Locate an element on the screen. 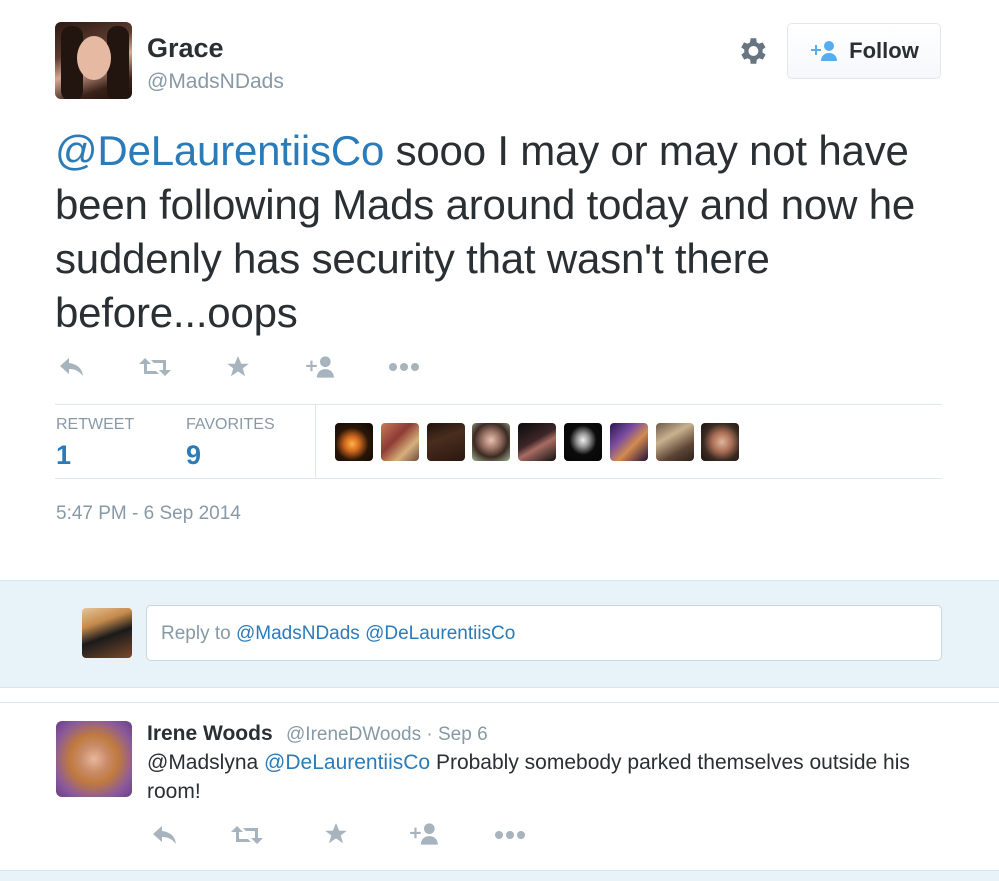 This screenshot has width=999, height=881. reply-tweet-reply-action is located at coordinates (165, 835).